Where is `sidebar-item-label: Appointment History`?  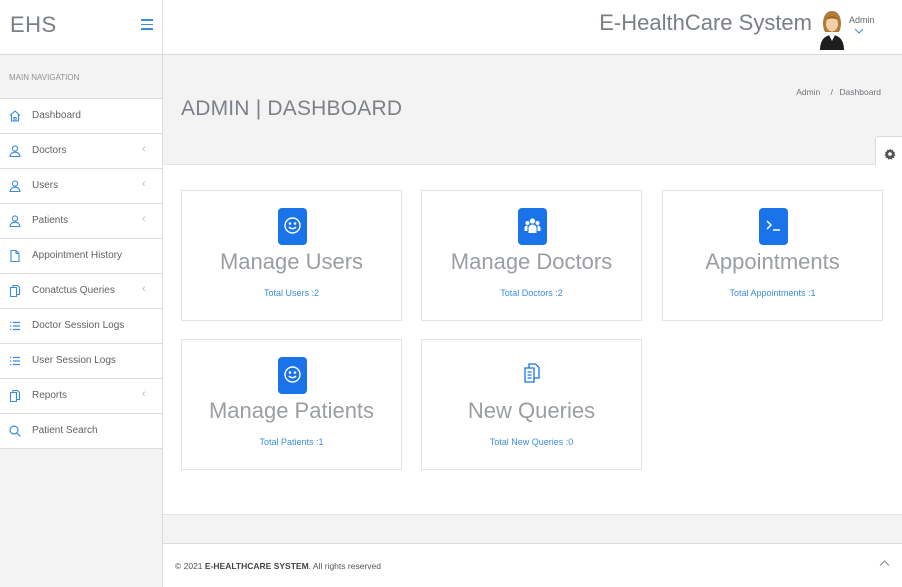 sidebar-item-label: Appointment History is located at coordinates (77, 255).